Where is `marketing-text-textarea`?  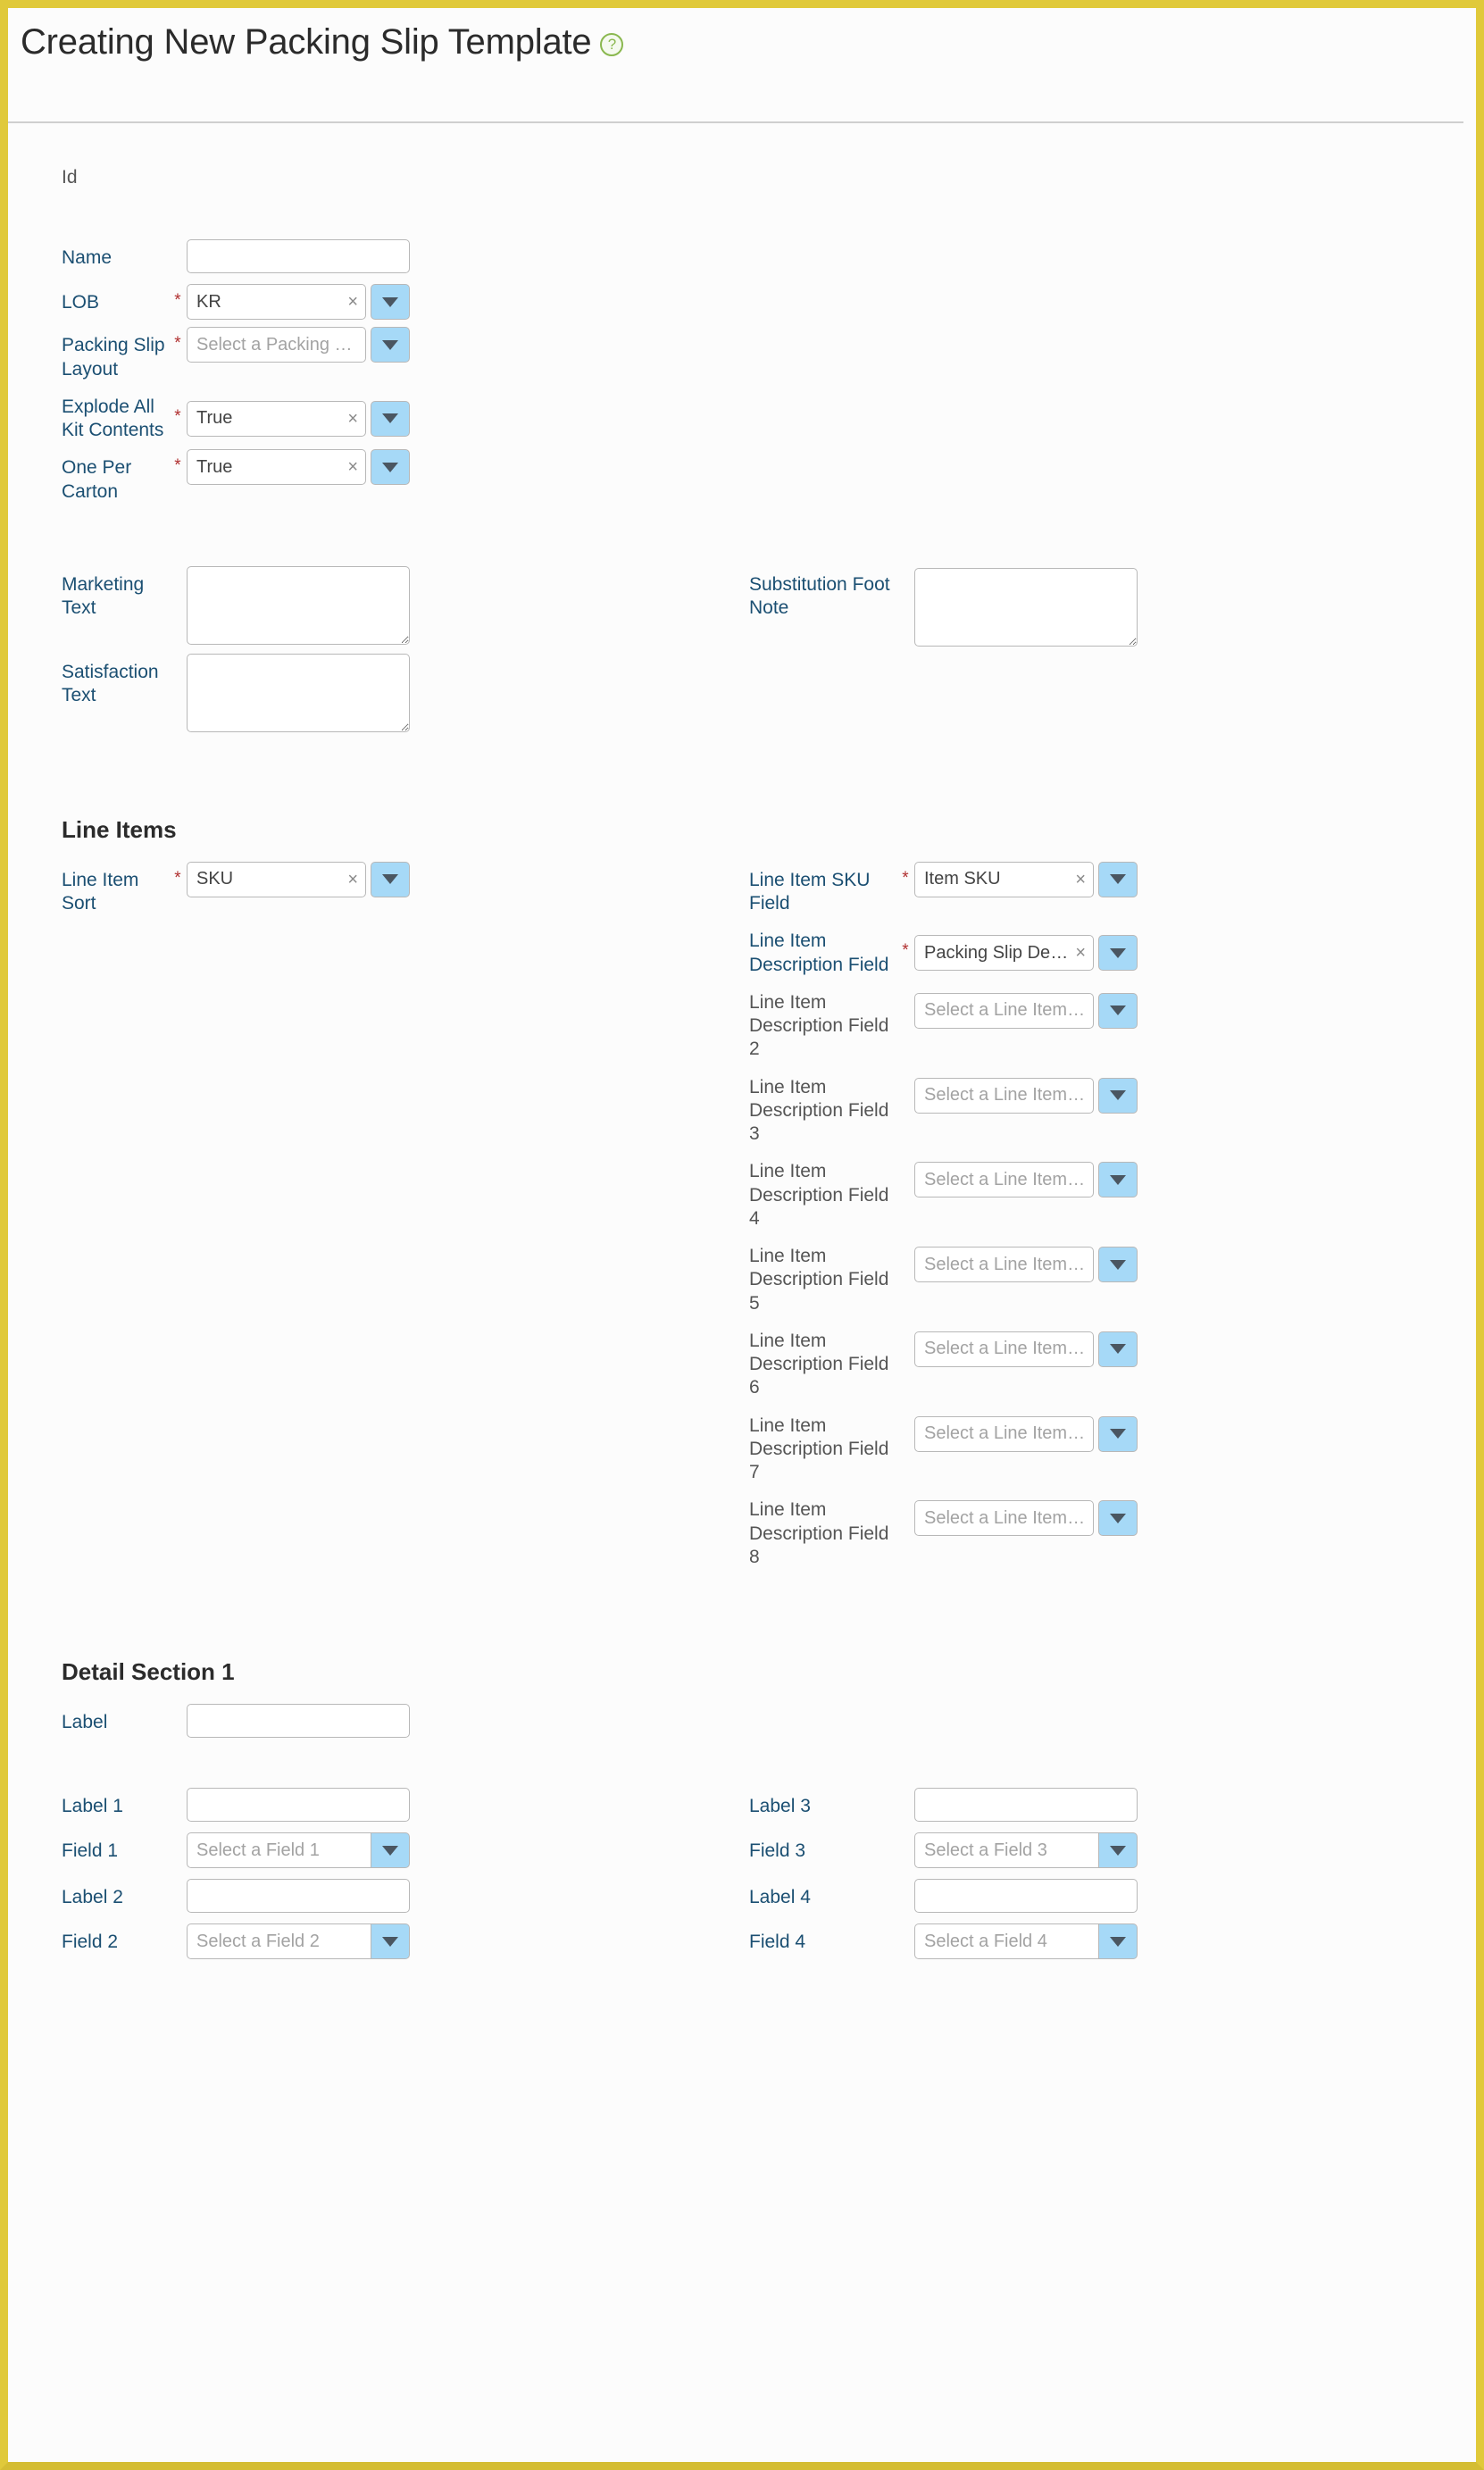 marketing-text-textarea is located at coordinates (298, 605).